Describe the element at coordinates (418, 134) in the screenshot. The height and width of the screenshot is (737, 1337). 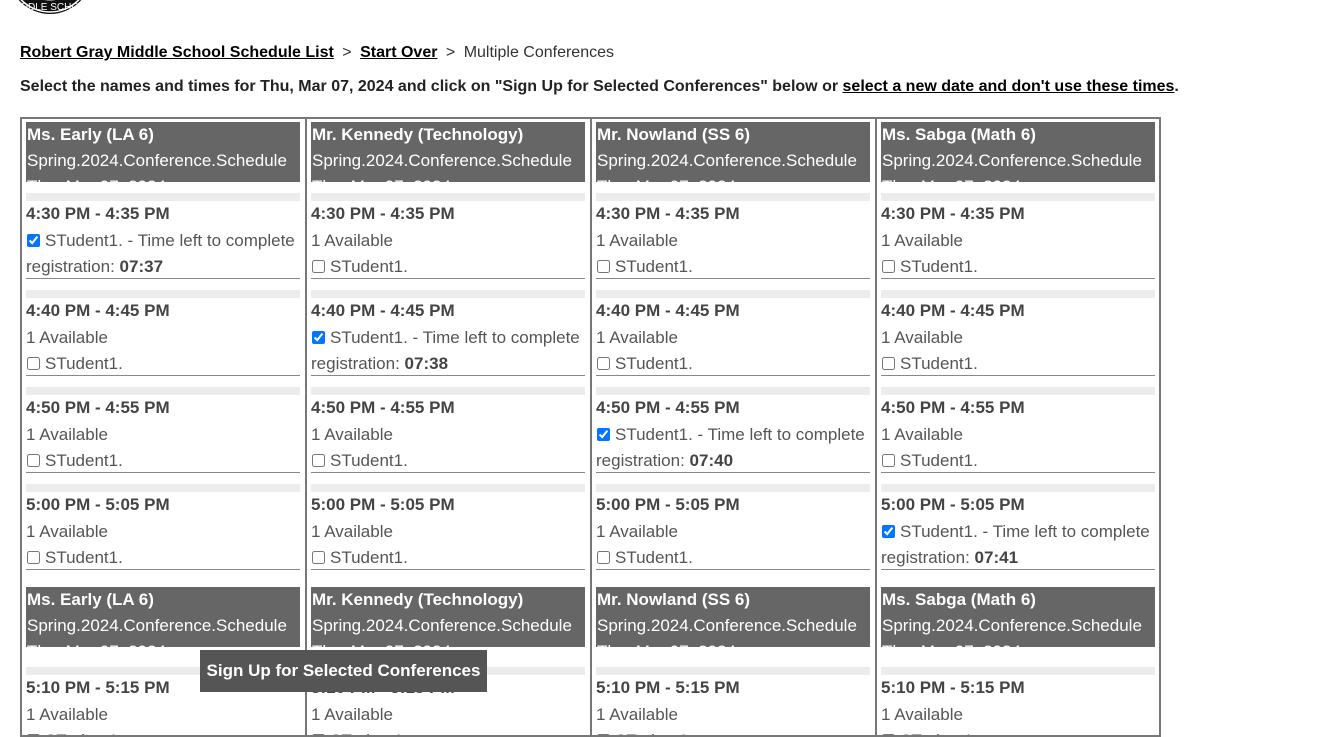
I see `teacher-name: Mr. Kennedy (Technology)` at that location.